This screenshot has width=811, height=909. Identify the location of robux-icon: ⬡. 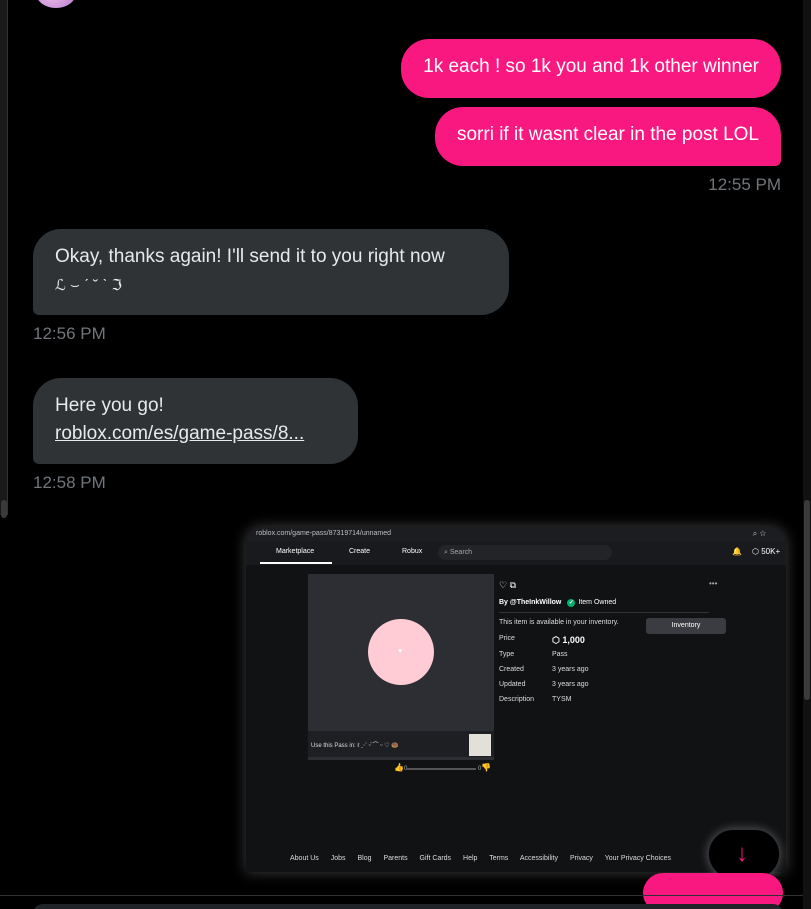
(556, 640).